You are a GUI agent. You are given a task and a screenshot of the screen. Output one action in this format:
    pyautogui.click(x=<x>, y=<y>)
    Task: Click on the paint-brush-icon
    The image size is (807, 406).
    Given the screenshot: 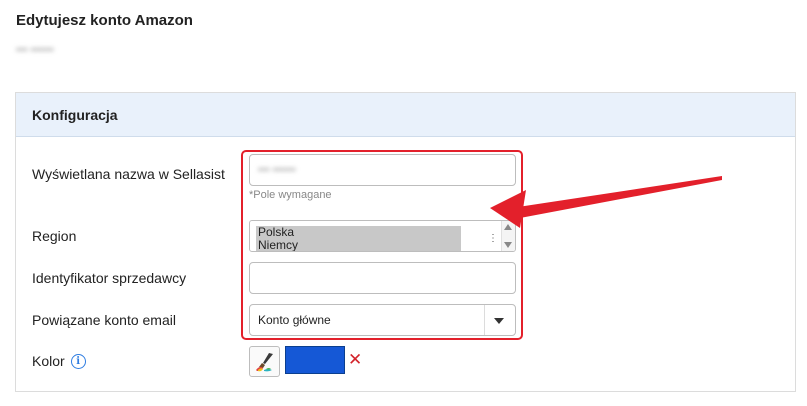 What is the action you would take?
    pyautogui.click(x=264, y=361)
    